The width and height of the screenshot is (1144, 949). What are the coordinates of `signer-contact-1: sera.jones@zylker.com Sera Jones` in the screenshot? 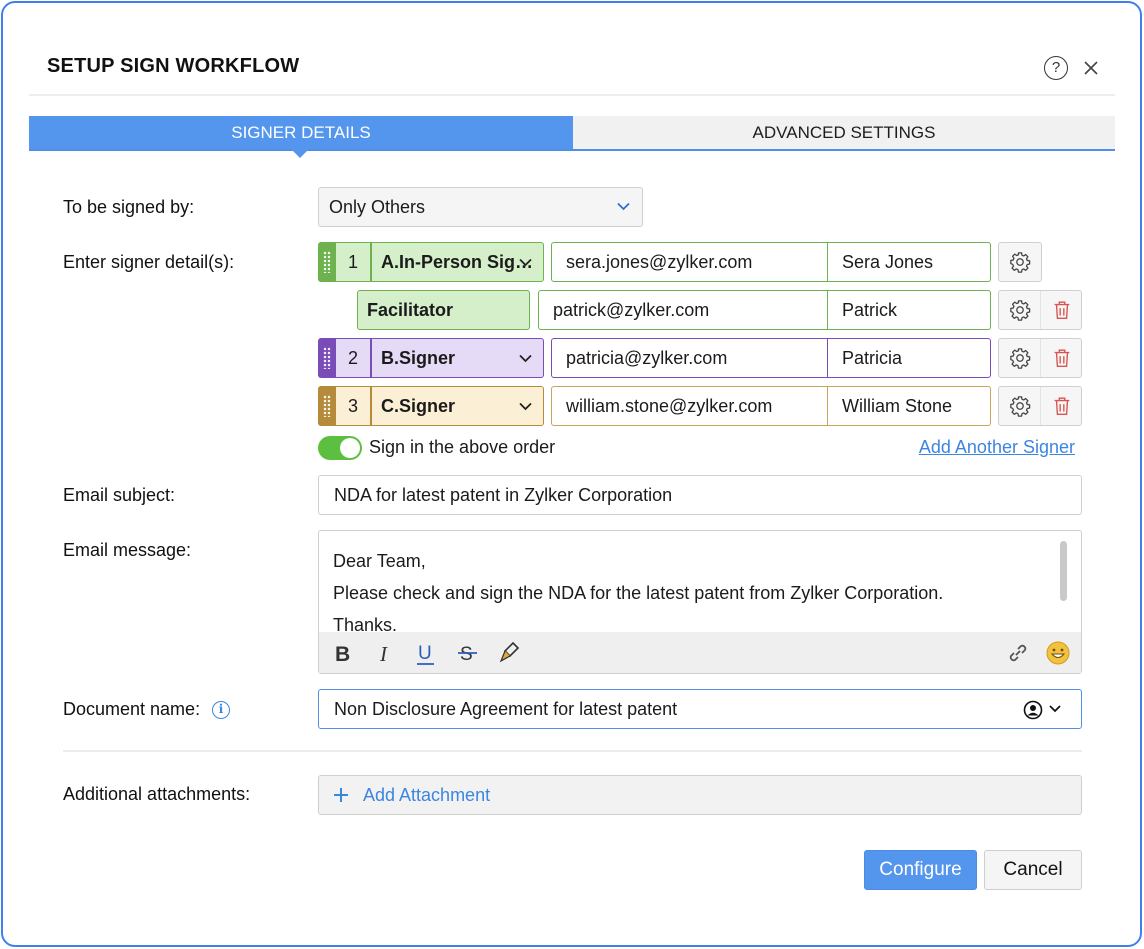 It's located at (771, 262).